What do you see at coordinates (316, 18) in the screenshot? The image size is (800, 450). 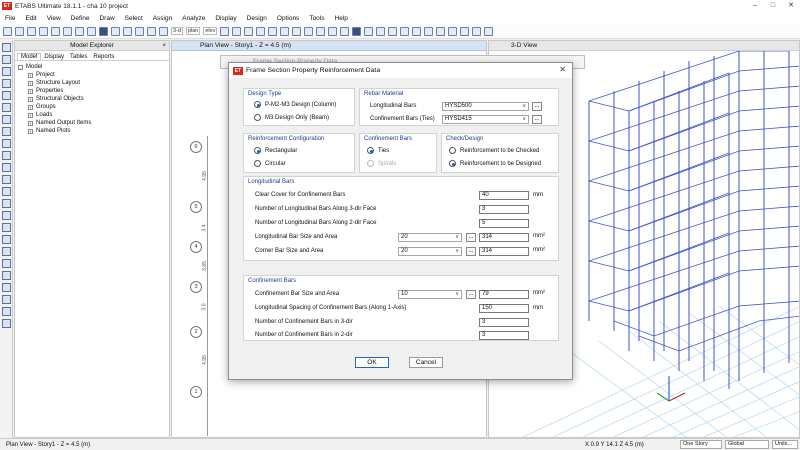 I see `menu-tools: Tools` at bounding box center [316, 18].